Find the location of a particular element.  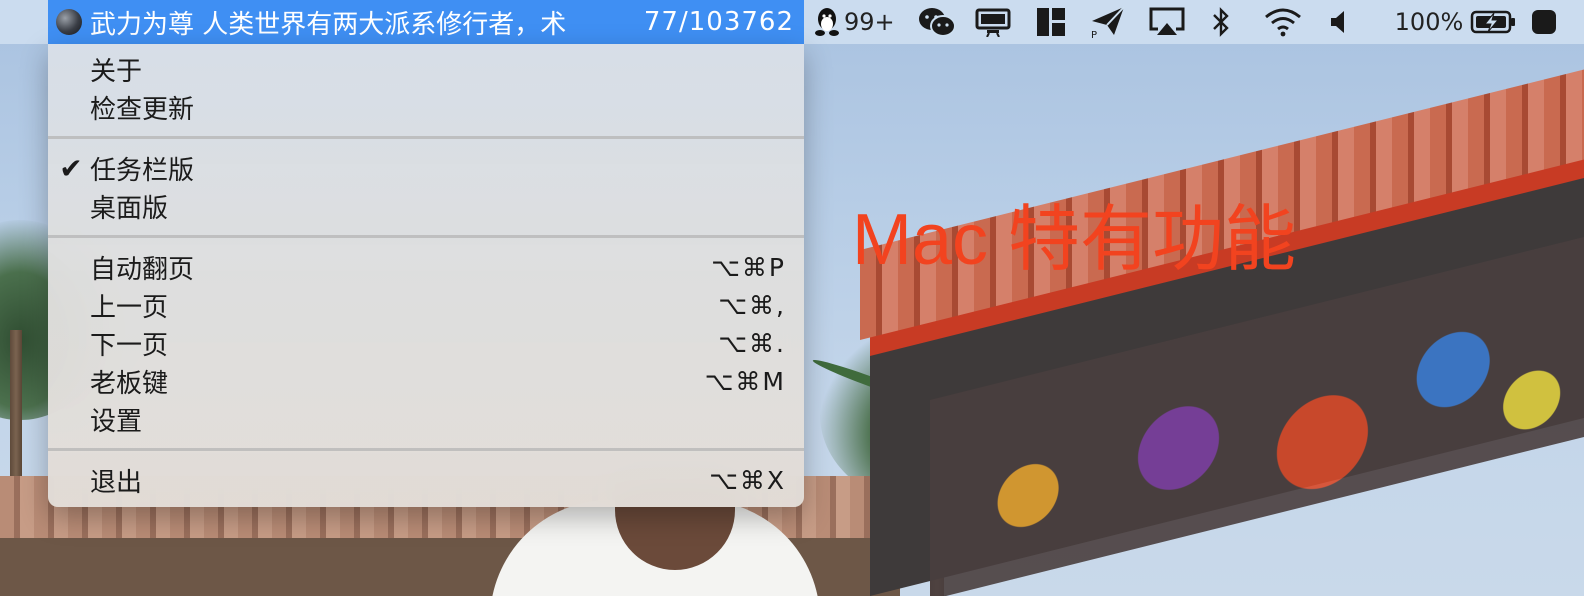

menu-item-desktop-mode: 桌面版 is located at coordinates (426, 206).